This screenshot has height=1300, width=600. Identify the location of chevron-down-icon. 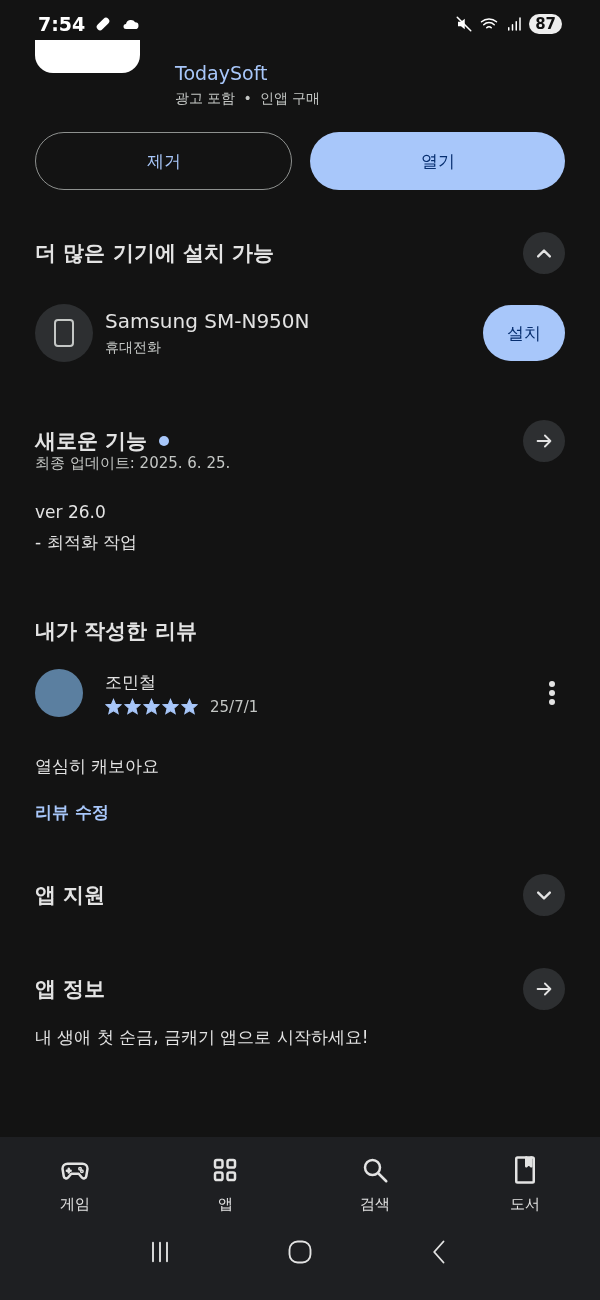
(544, 895).